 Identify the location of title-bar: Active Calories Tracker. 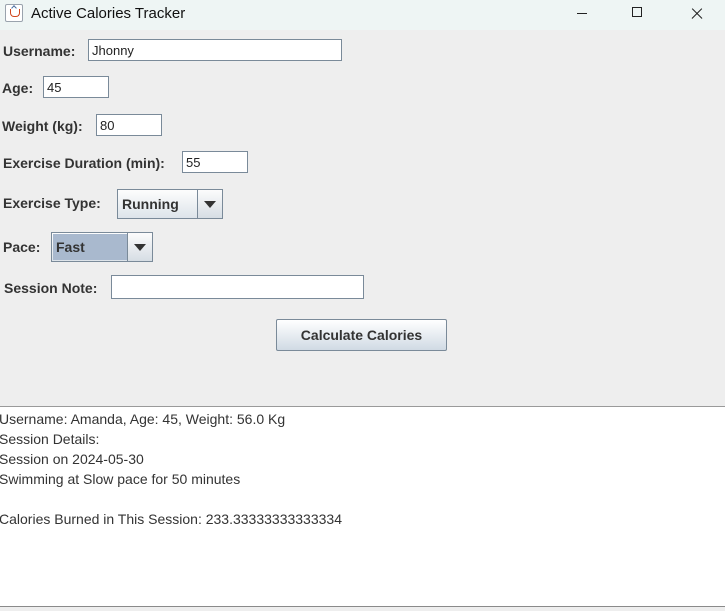
(362, 15).